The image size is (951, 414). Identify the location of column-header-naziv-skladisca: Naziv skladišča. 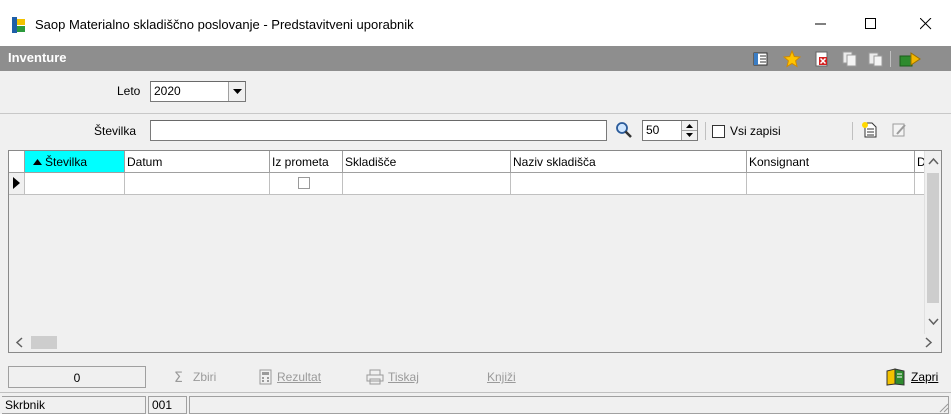
(629, 162).